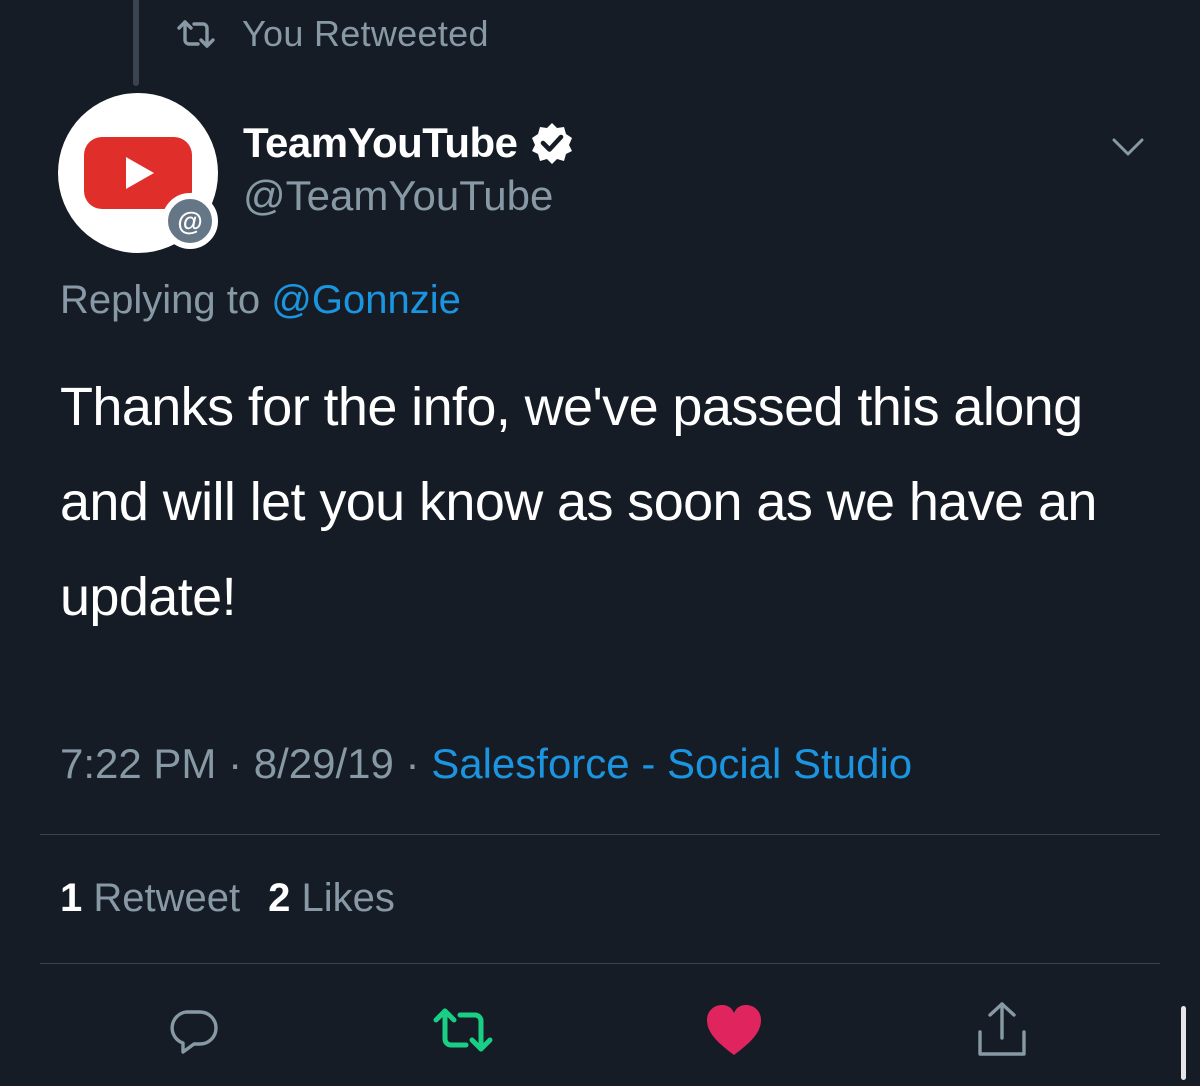 The height and width of the screenshot is (1086, 1200). I want to click on retweet-context-label: You Retweeted, so click(365, 33).